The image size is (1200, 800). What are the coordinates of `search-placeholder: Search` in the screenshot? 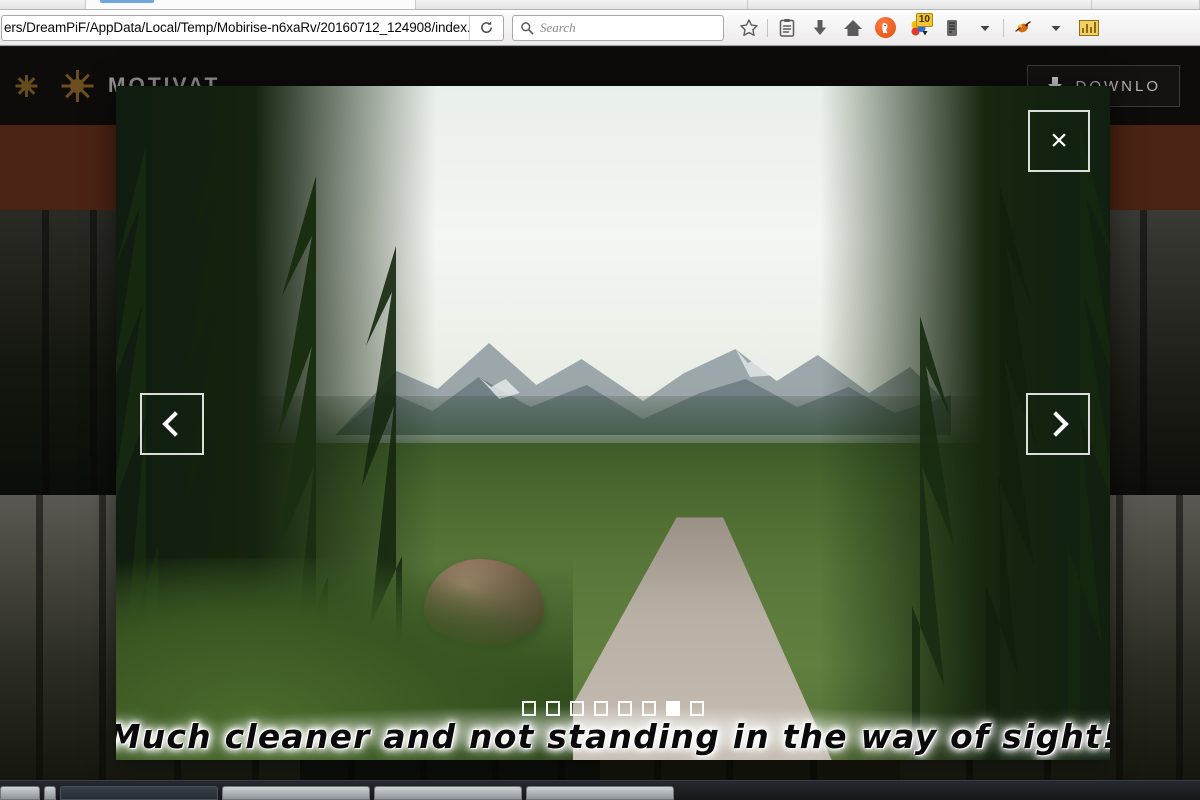 It's located at (558, 27).